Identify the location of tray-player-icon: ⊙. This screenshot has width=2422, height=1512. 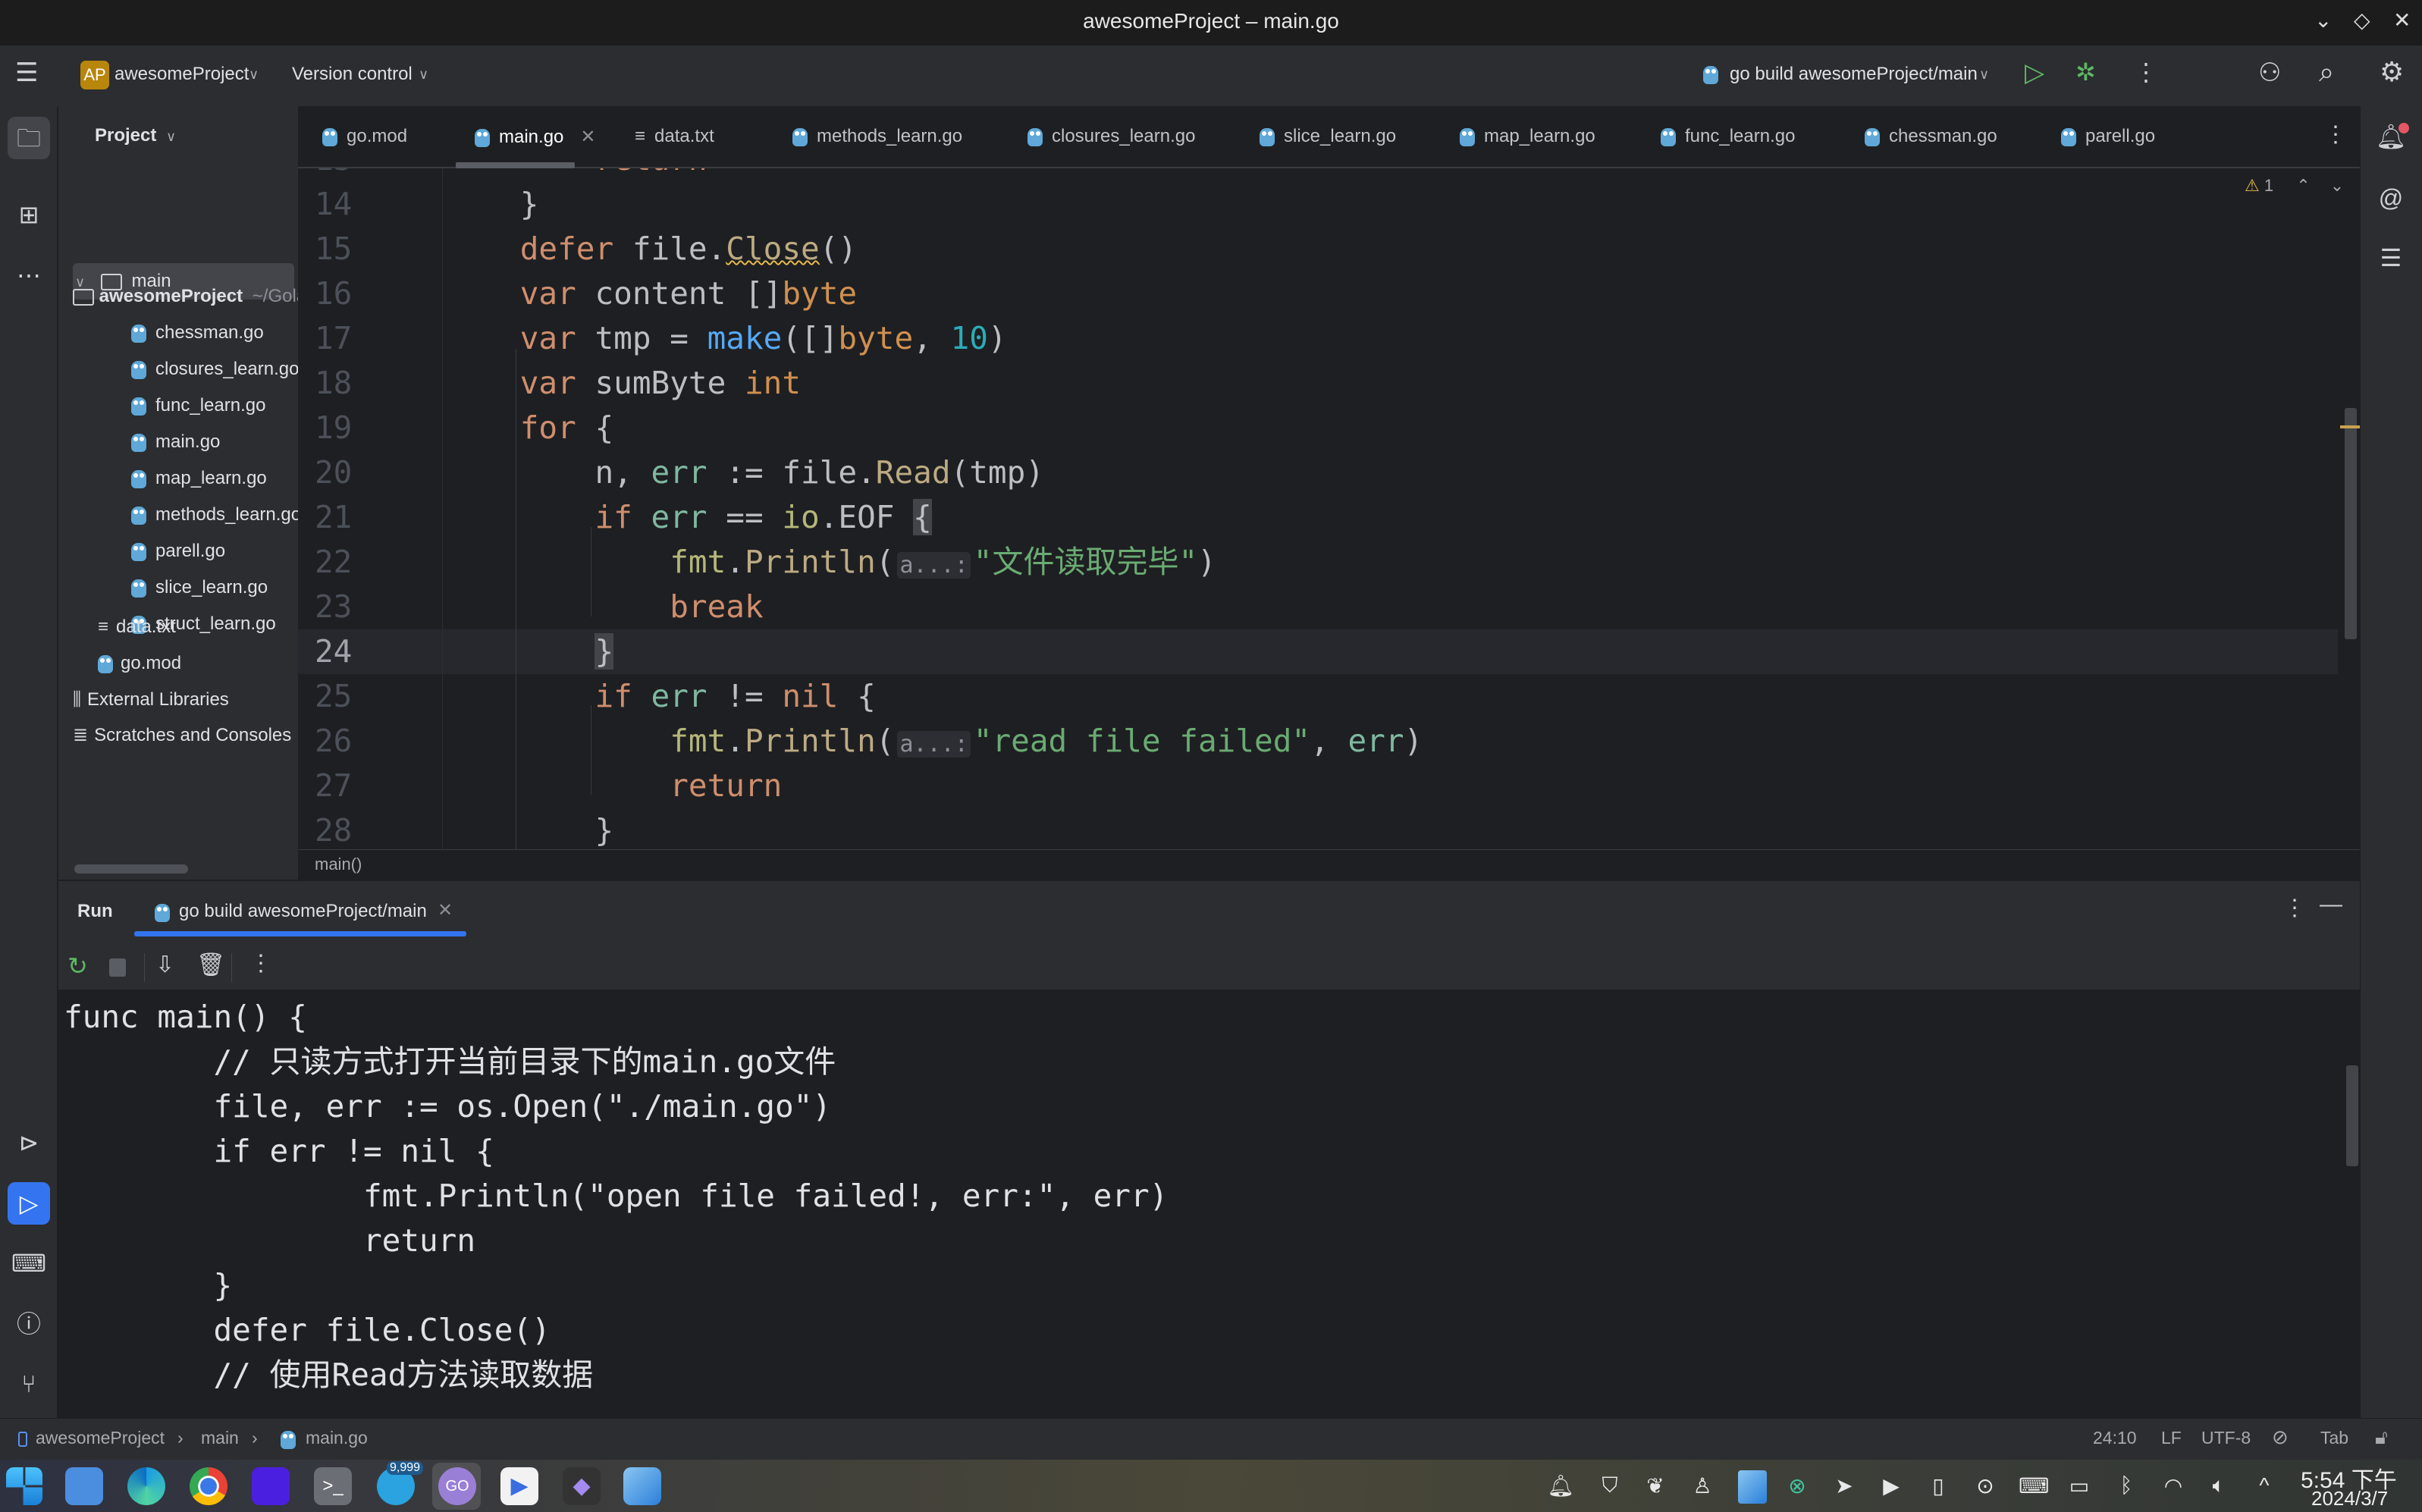
(1985, 1485).